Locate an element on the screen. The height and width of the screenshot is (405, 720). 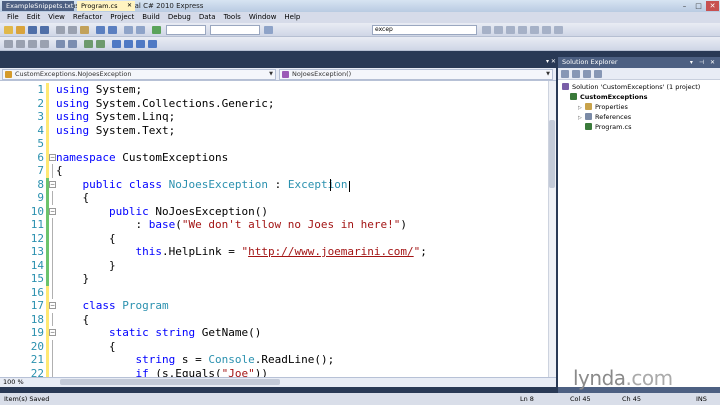
increase-indent-icon is located at coordinates (72, 44).